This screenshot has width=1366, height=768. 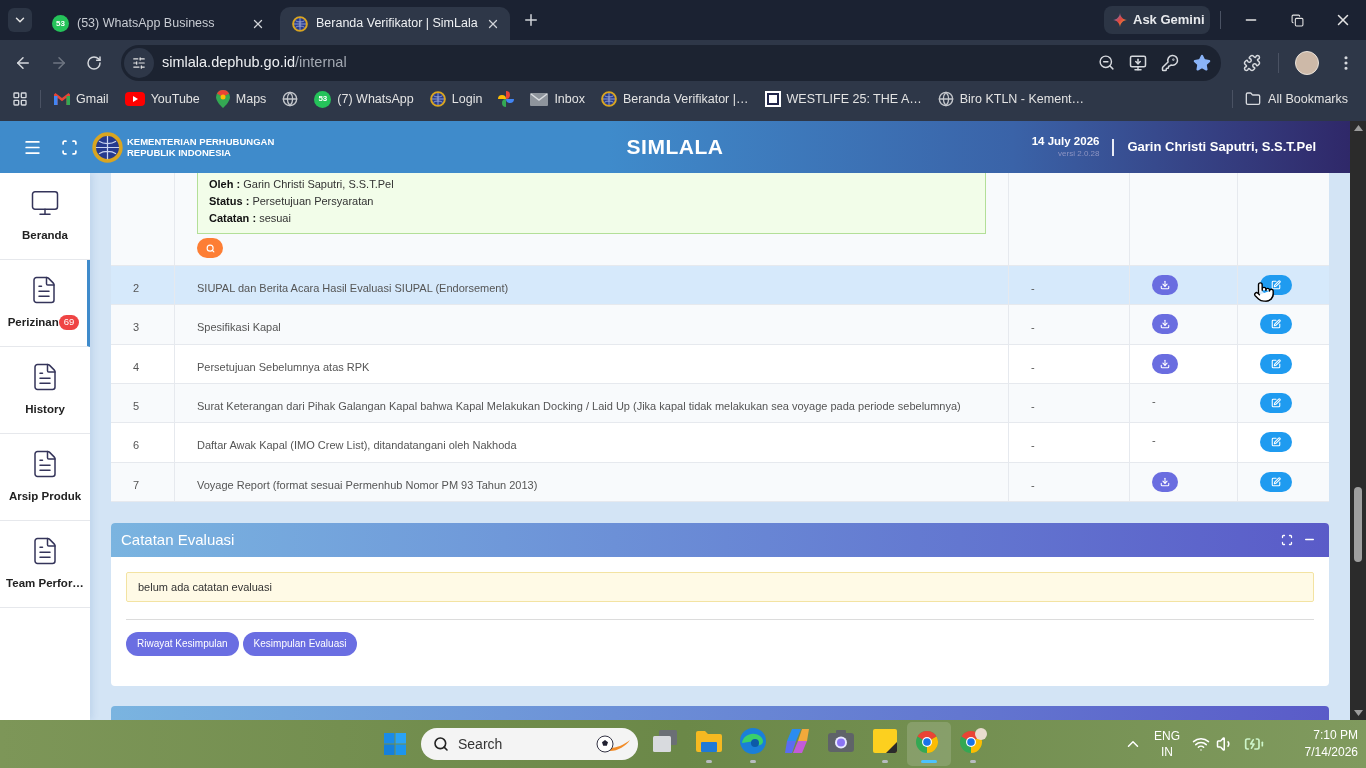 I want to click on new-tab-icon, so click(x=531, y=20).